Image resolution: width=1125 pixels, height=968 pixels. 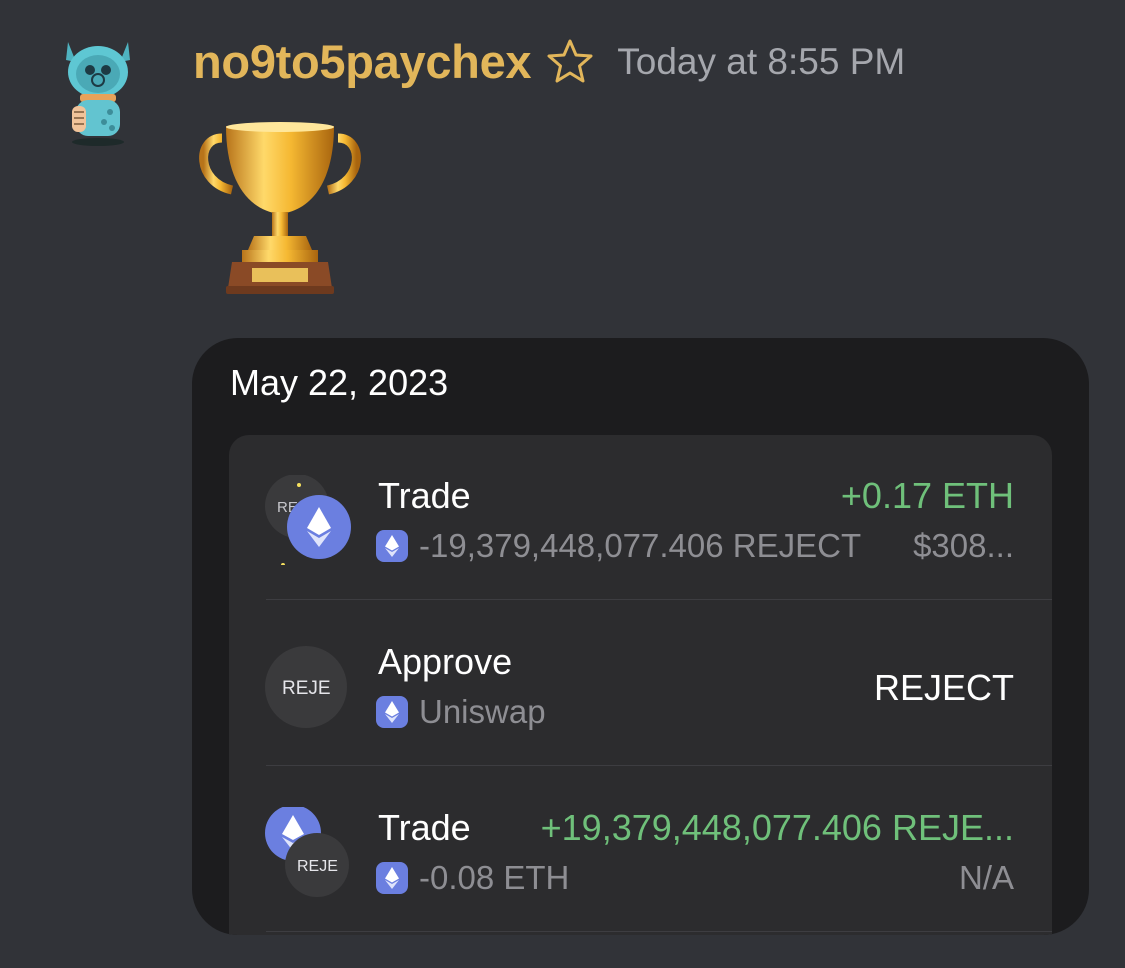 What do you see at coordinates (308, 520) in the screenshot?
I see `reje-eth-swap-icon: REJE` at bounding box center [308, 520].